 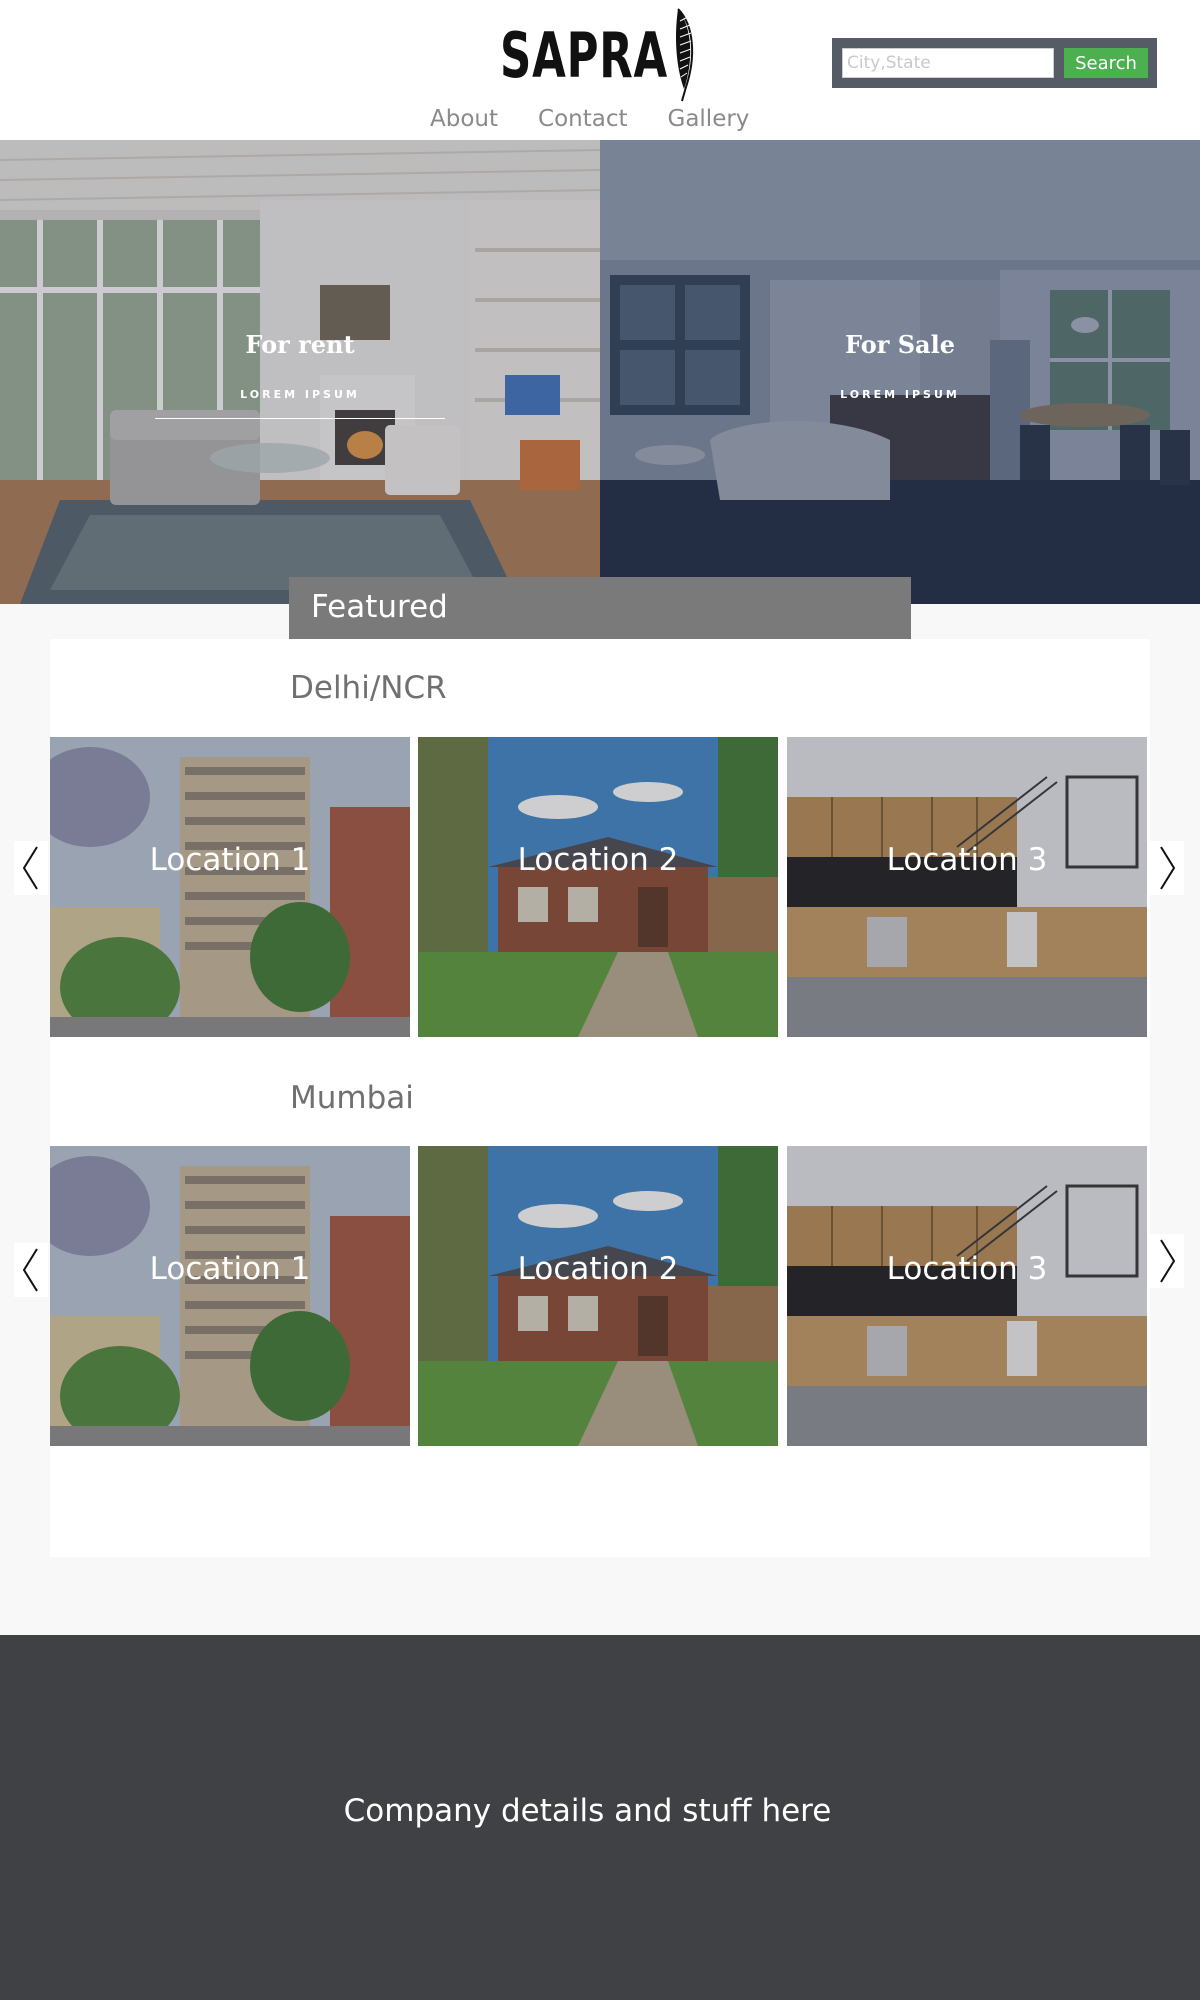 What do you see at coordinates (352, 1098) in the screenshot?
I see `region-title-mumbai: Mumbai` at bounding box center [352, 1098].